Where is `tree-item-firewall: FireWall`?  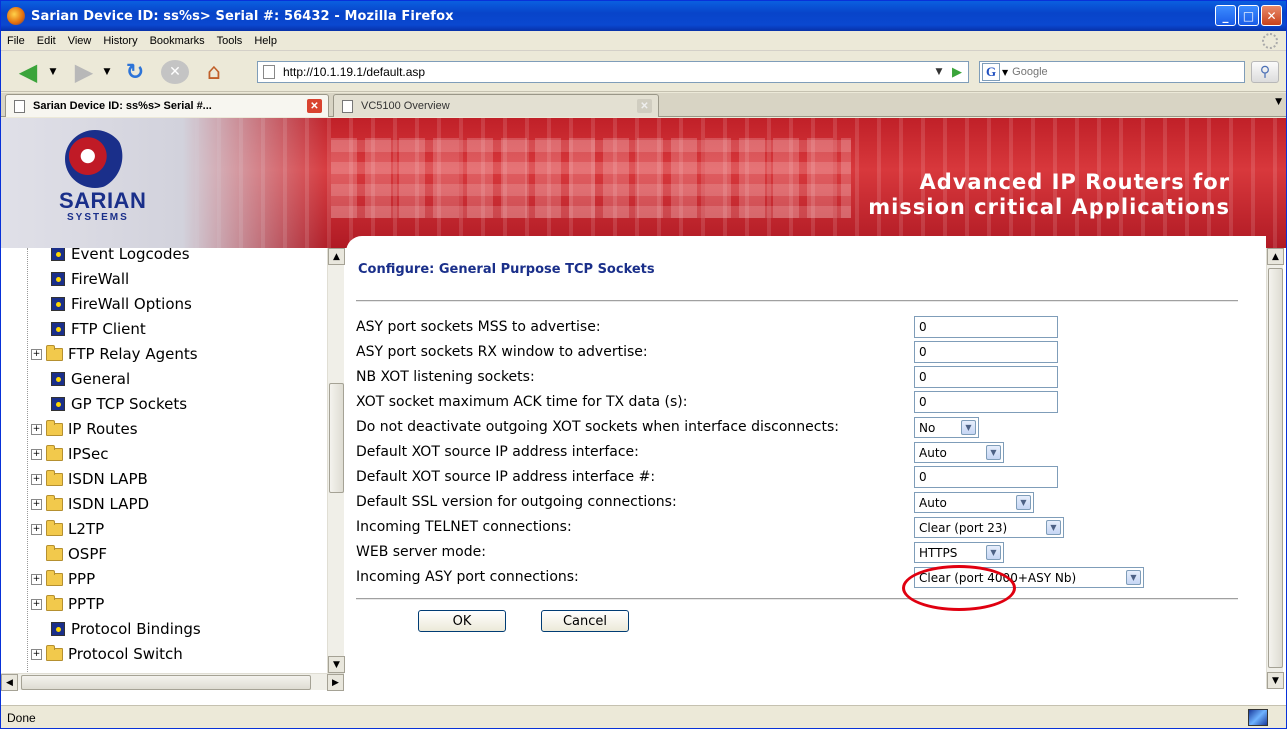
tree-item-firewall: FireWall is located at coordinates (90, 279).